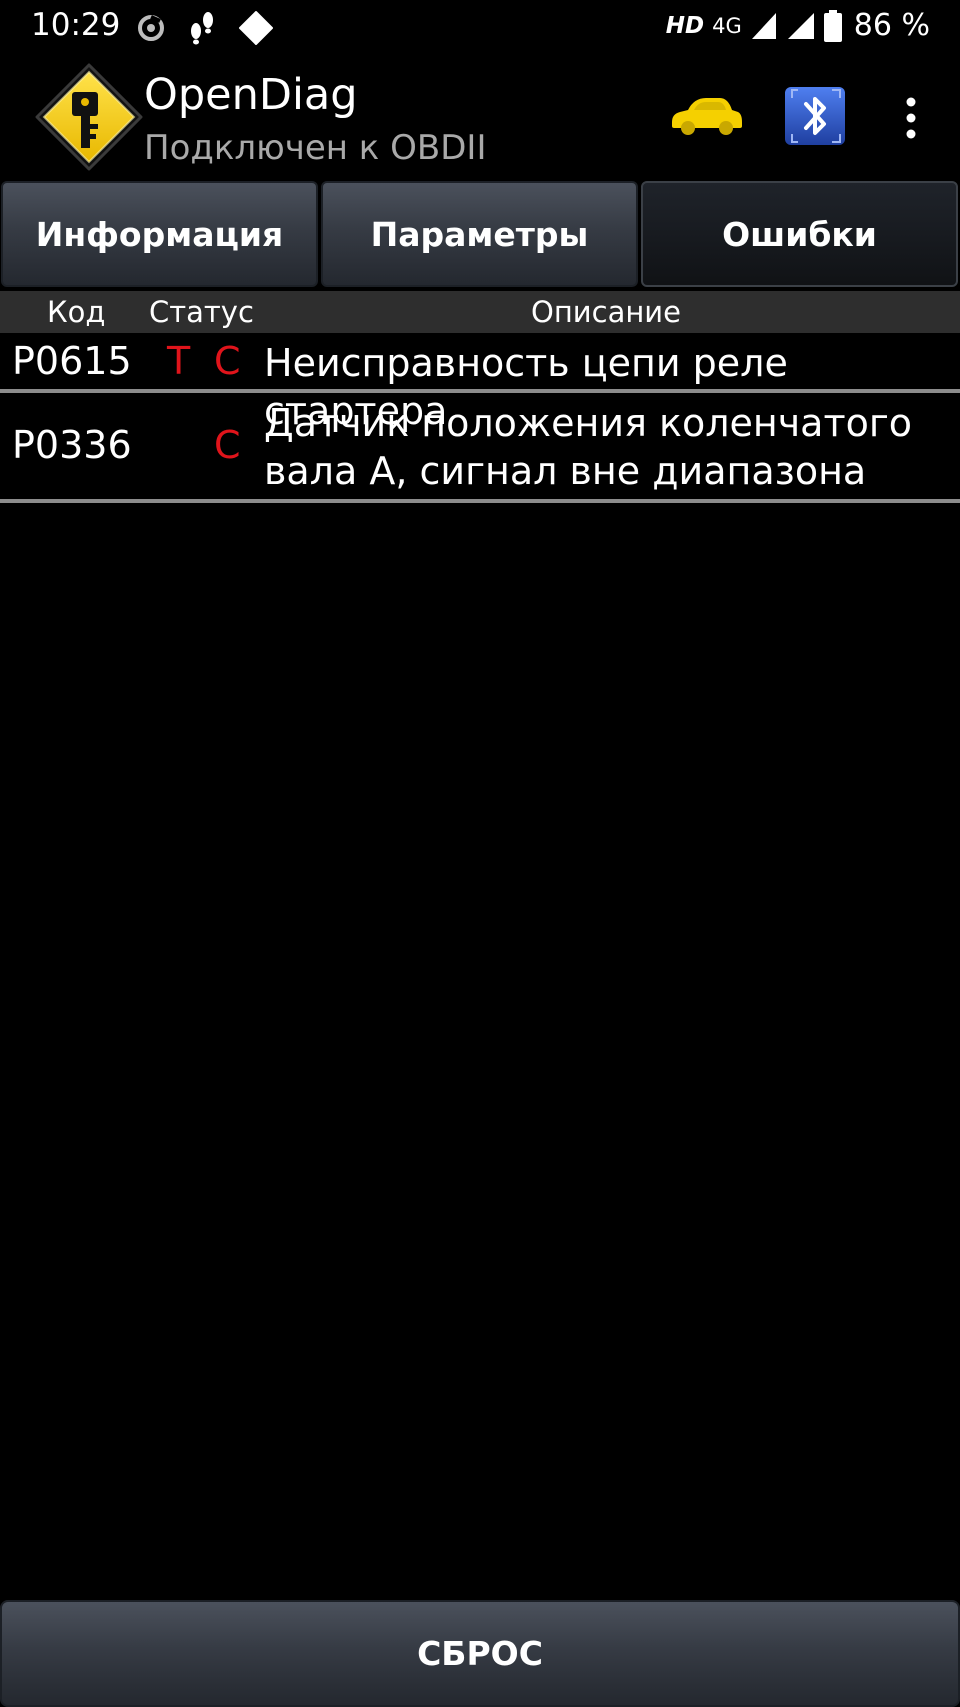  What do you see at coordinates (480, 1653) in the screenshot?
I see `reset-button: СБРОС` at bounding box center [480, 1653].